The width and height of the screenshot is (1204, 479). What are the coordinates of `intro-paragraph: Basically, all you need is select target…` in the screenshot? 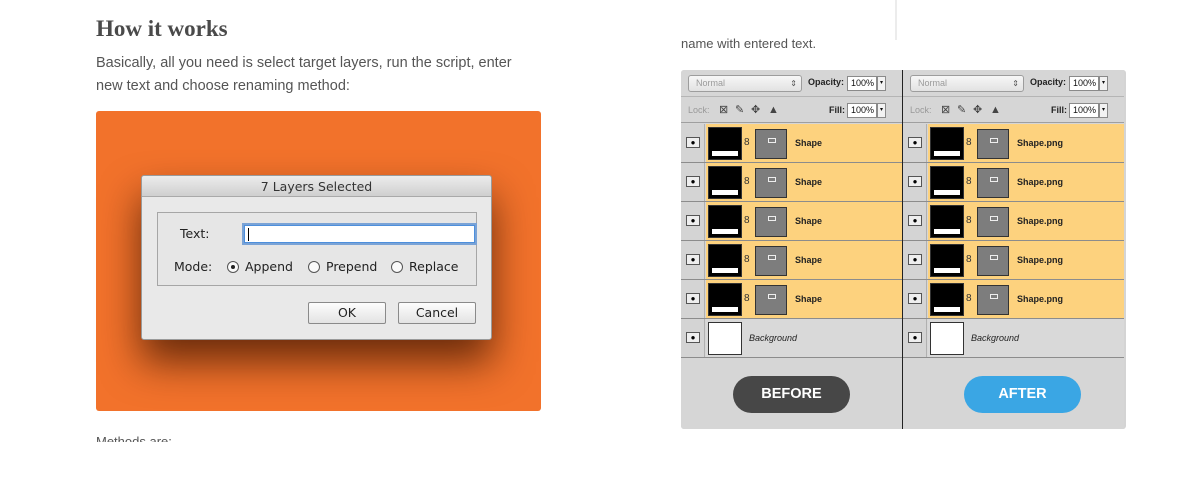 It's located at (304, 74).